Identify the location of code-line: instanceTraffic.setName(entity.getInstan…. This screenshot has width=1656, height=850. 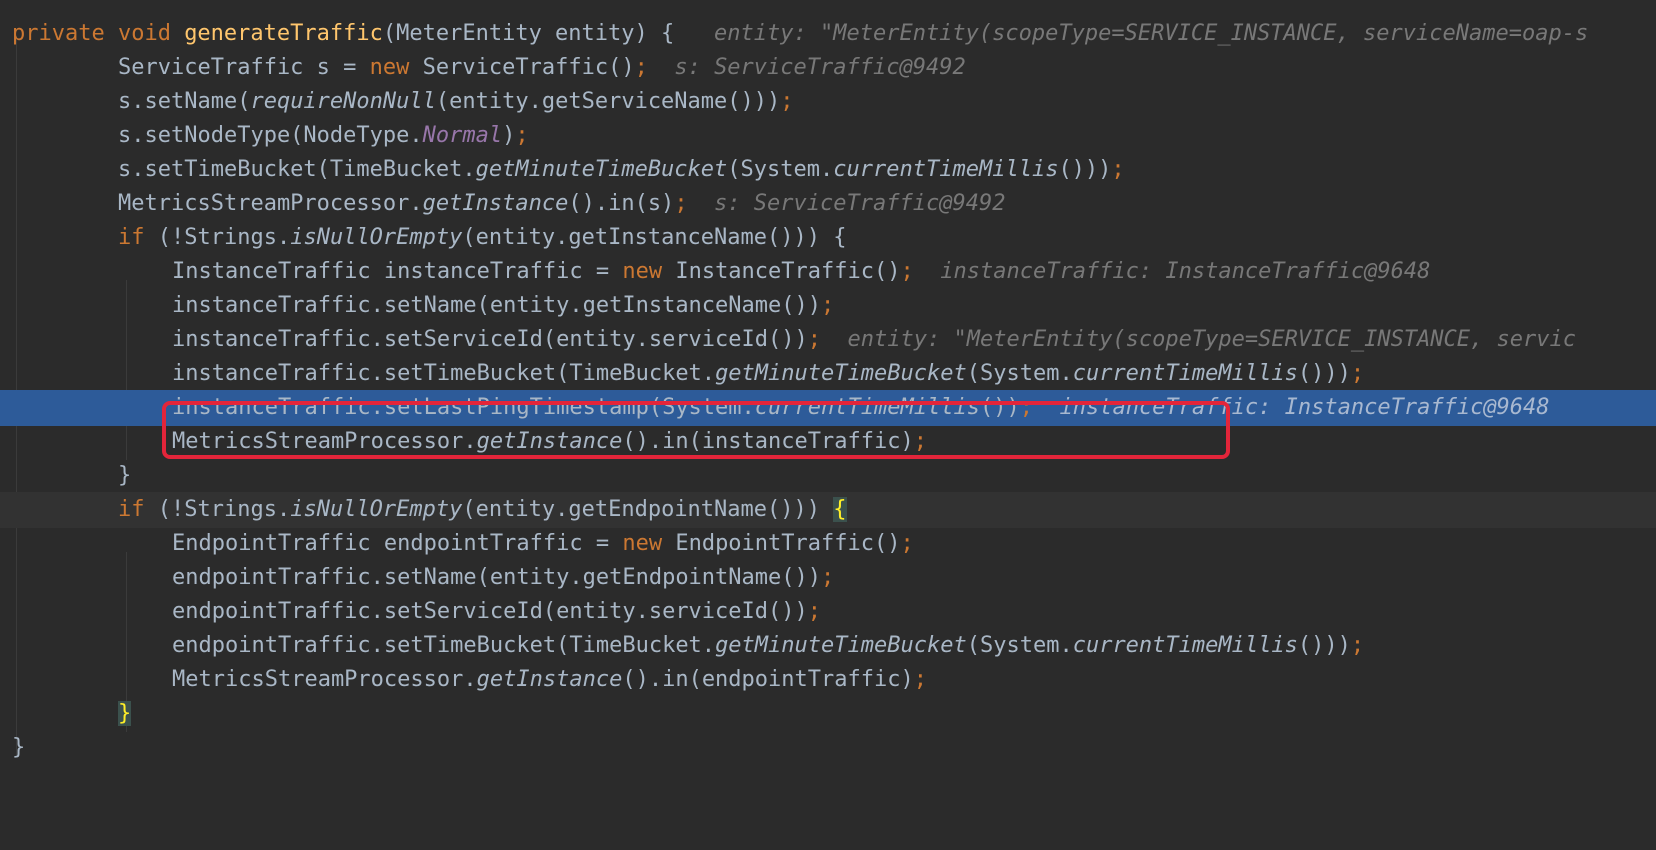
(828, 306).